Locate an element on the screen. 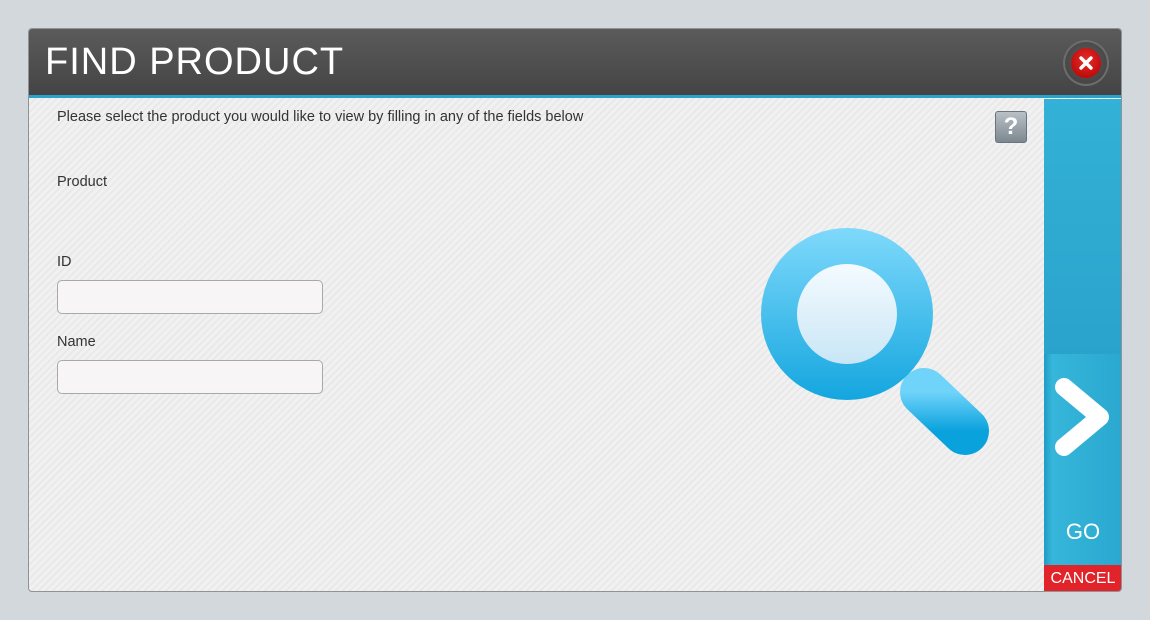 The height and width of the screenshot is (620, 1150). go-panel-highlight is located at coordinates (1082, 226).